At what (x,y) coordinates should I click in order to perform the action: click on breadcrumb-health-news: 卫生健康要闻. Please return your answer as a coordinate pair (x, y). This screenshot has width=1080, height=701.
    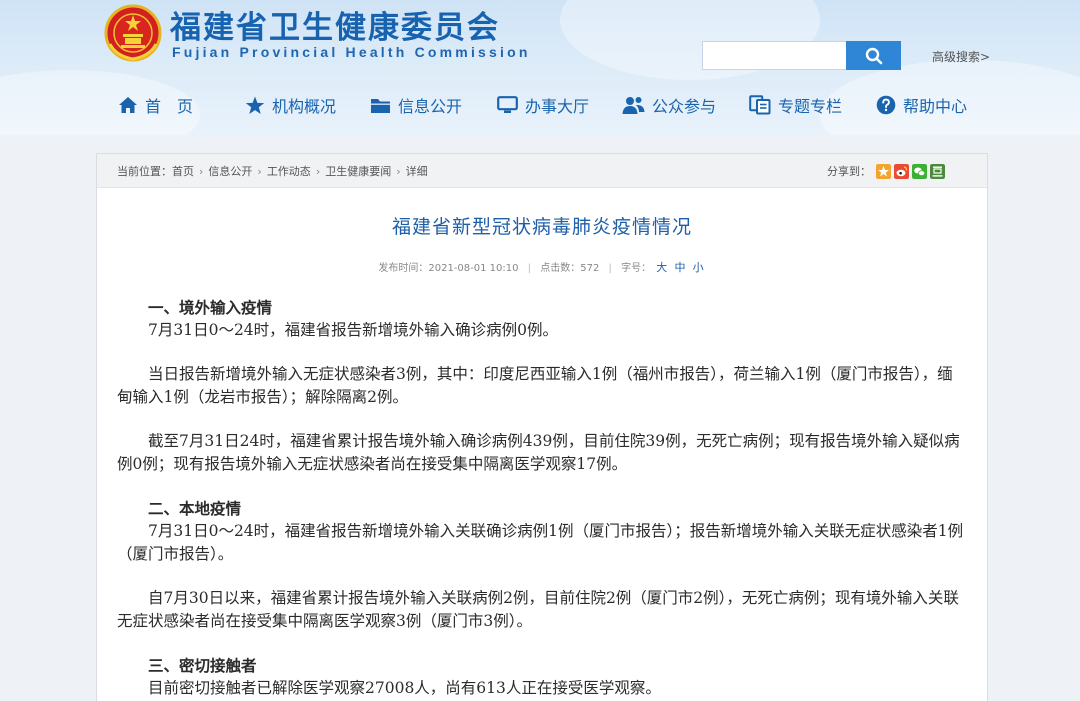
    Looking at the image, I should click on (358, 171).